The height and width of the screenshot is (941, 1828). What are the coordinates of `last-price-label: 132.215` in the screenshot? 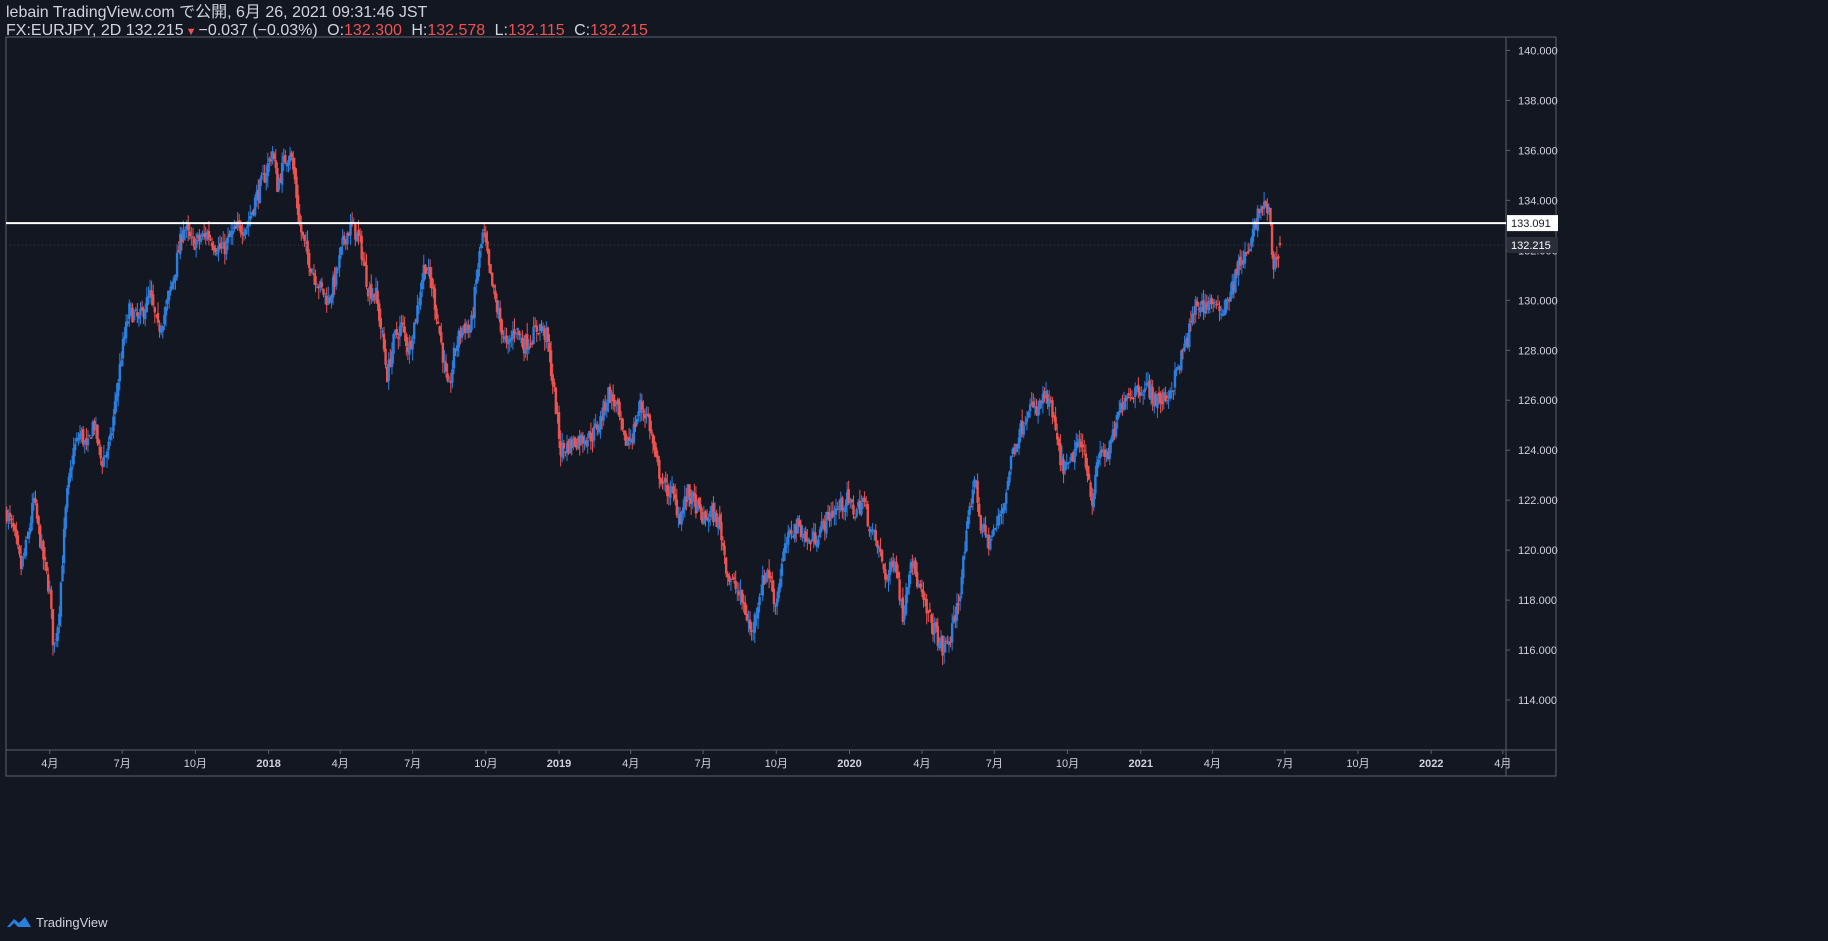 It's located at (1531, 246).